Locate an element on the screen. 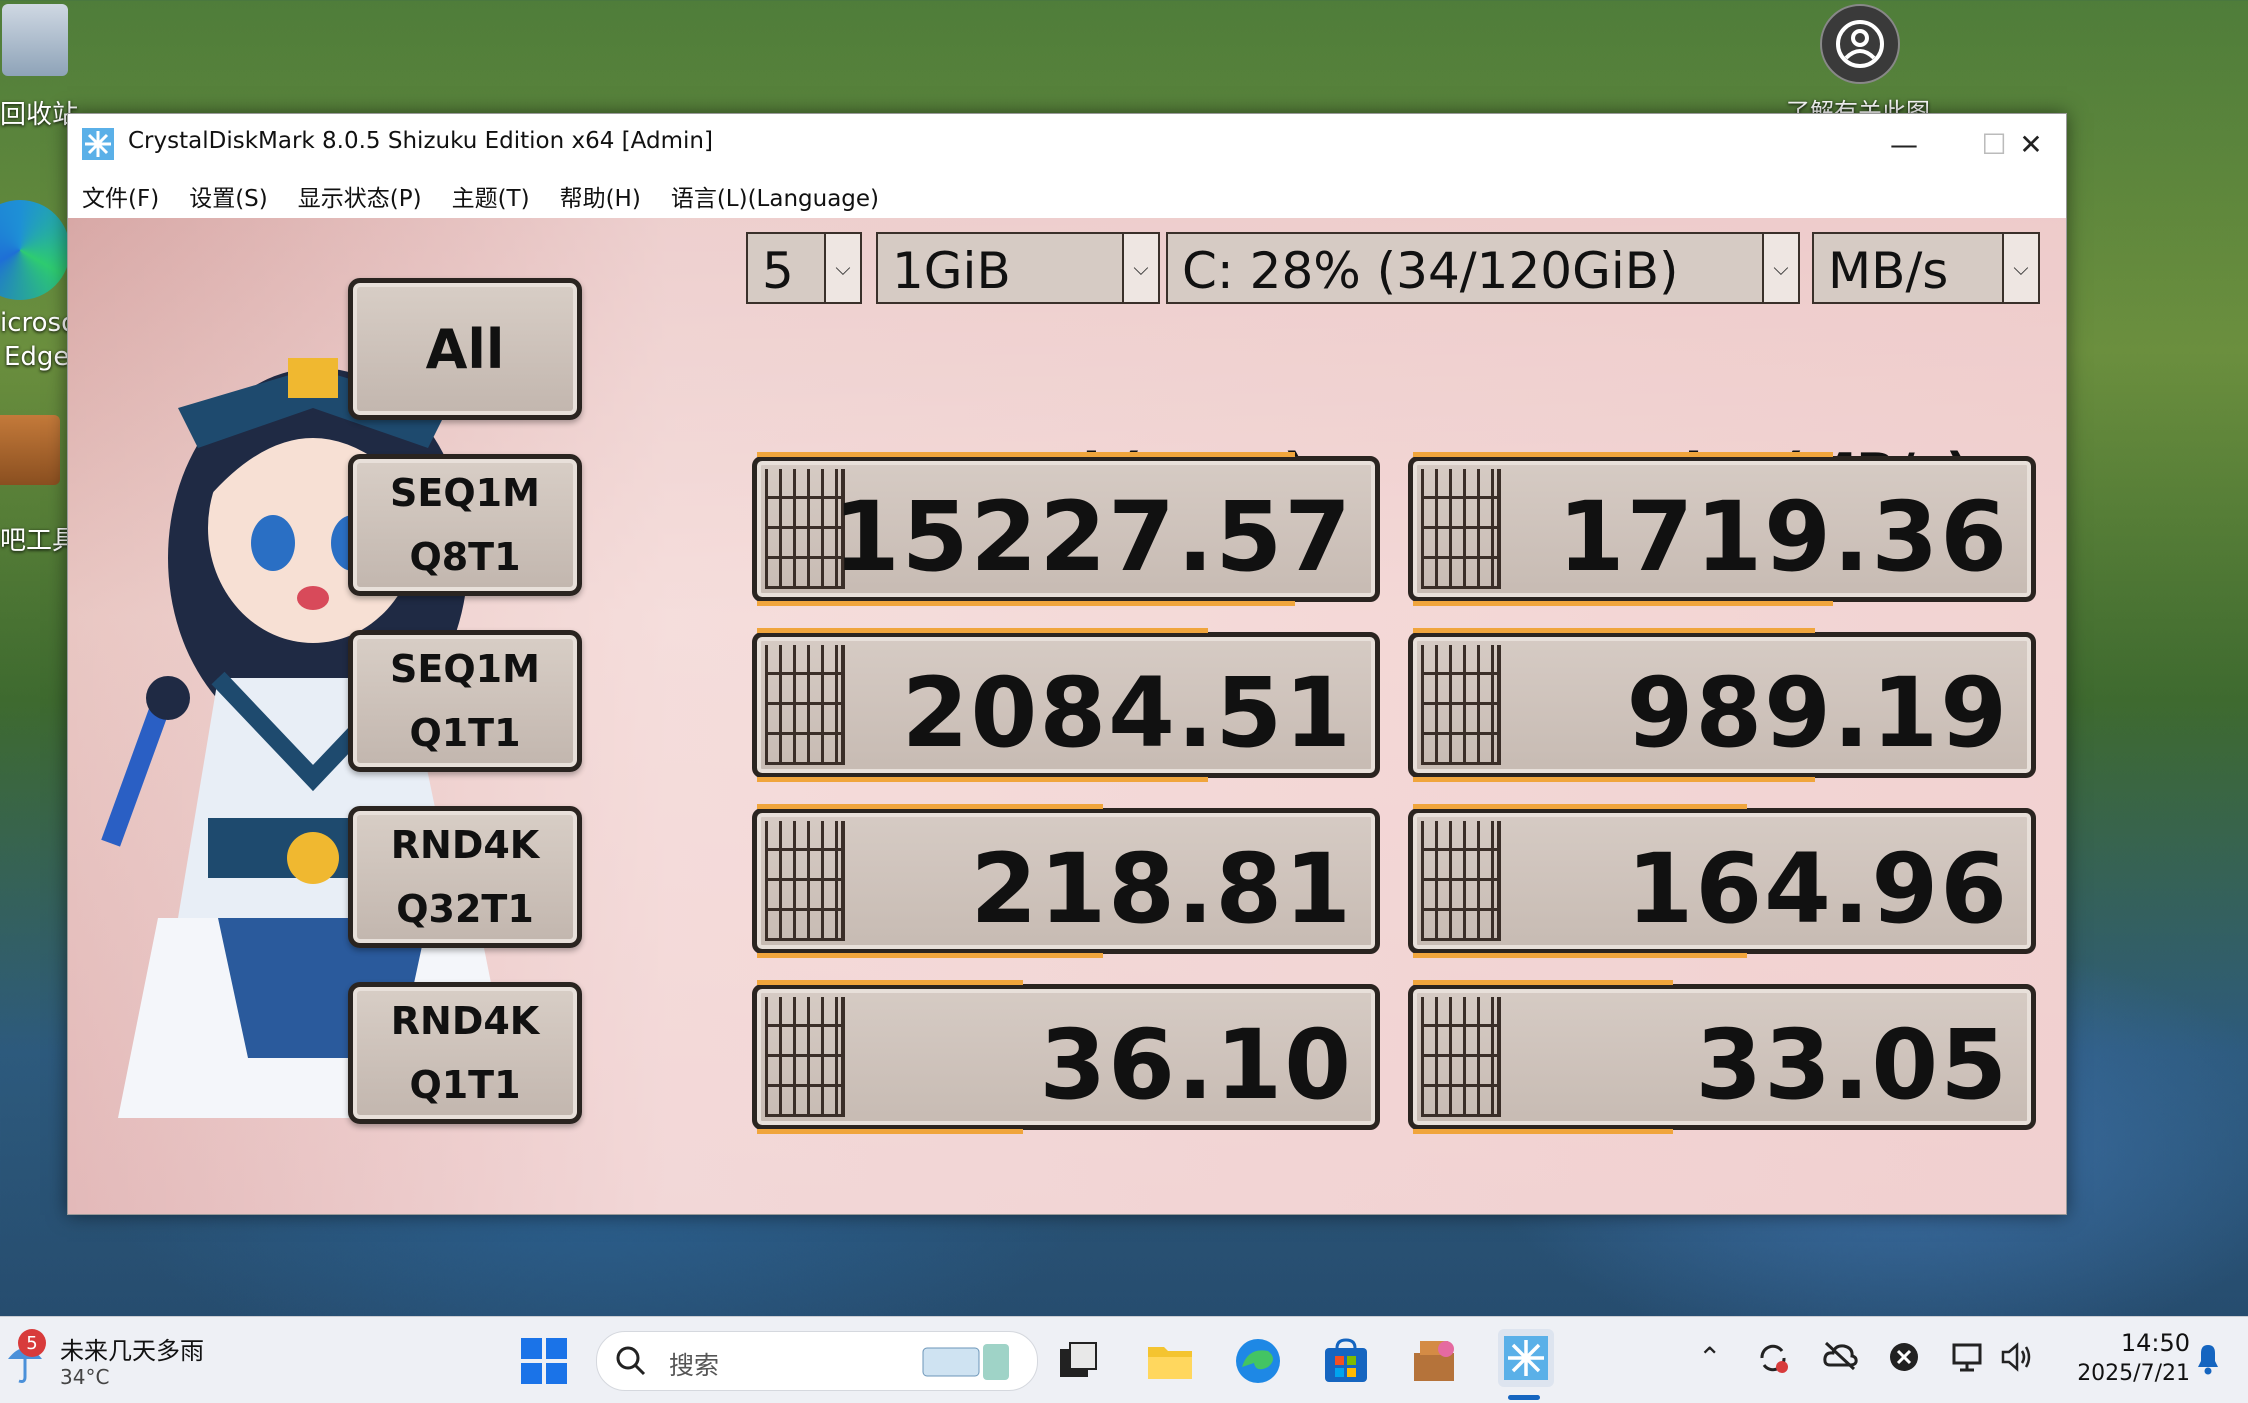  test-count-select: 5 ⌵ is located at coordinates (804, 268).